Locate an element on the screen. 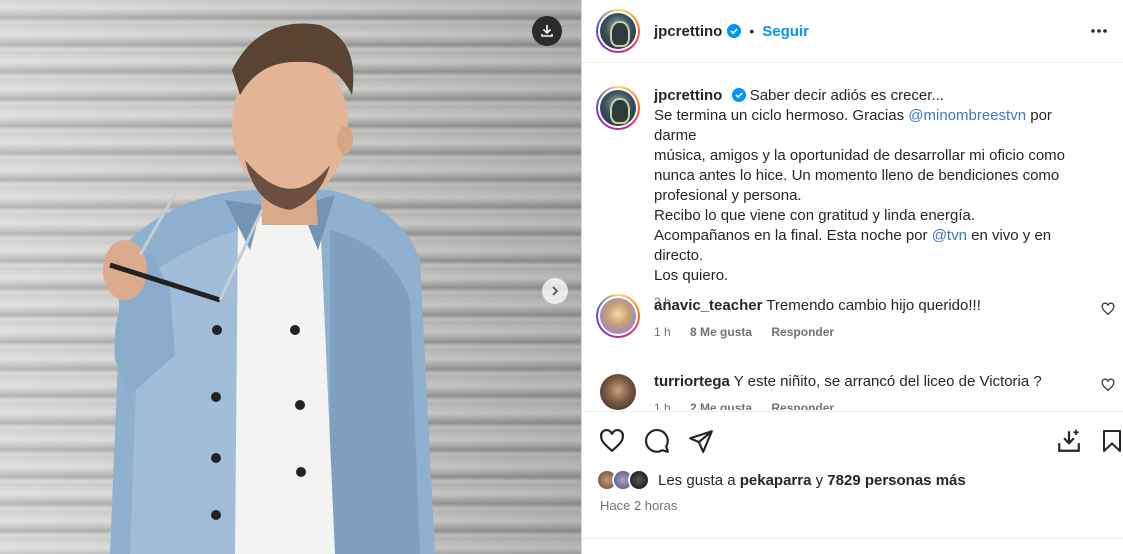 Image resolution: width=1123 pixels, height=554 pixels. liker-username: pekaparra is located at coordinates (776, 480).